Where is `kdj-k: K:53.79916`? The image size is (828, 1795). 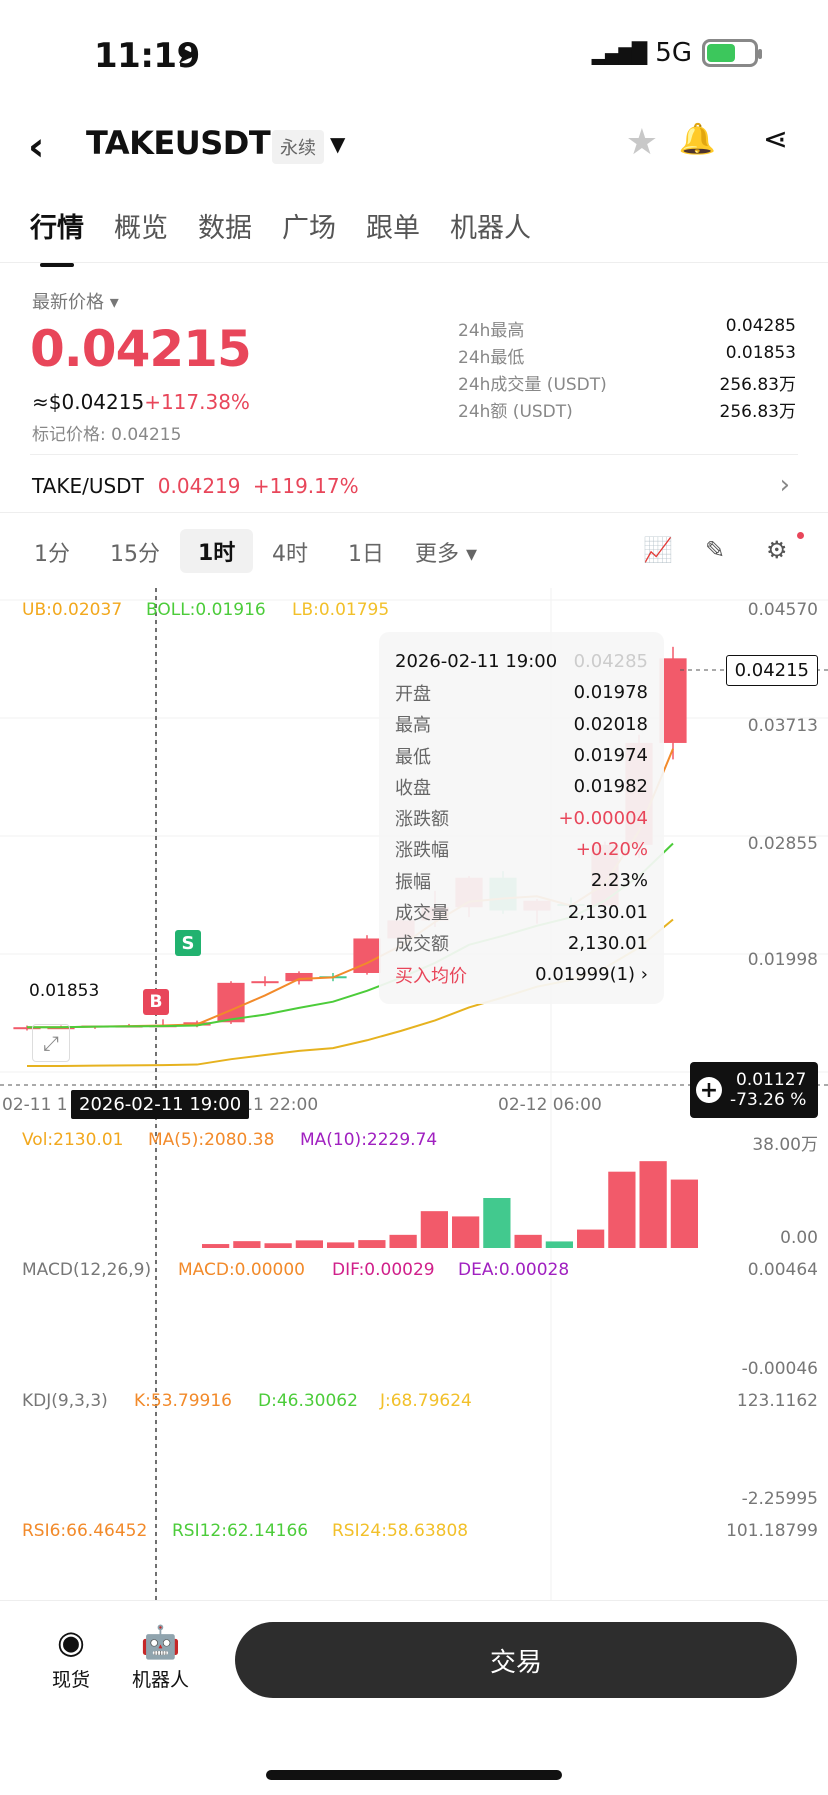 kdj-k: K:53.79916 is located at coordinates (183, 1401).